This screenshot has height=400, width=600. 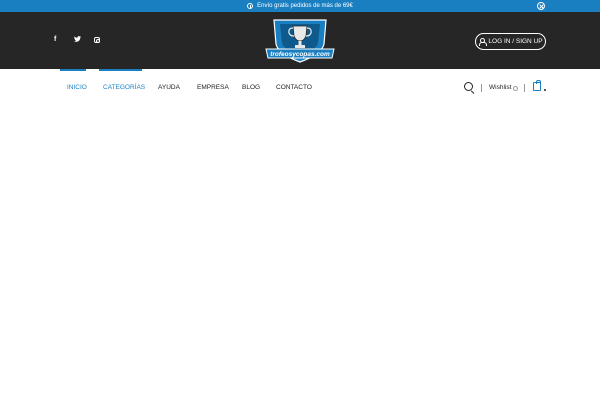 I want to click on nav-active-indicator-categorias, so click(x=120, y=70).